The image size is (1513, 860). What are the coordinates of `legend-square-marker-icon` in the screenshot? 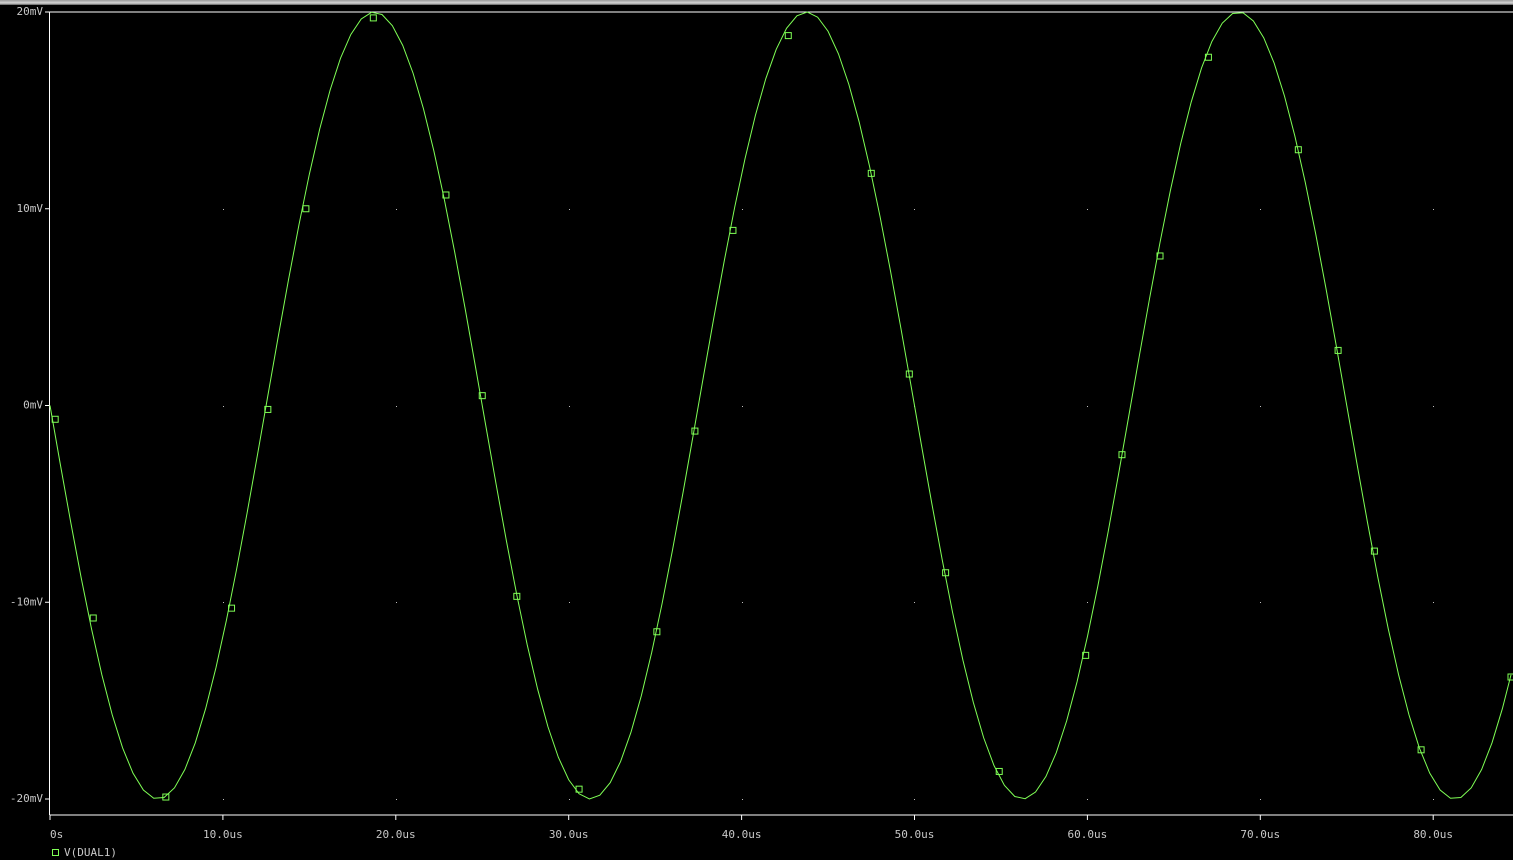 It's located at (55, 852).